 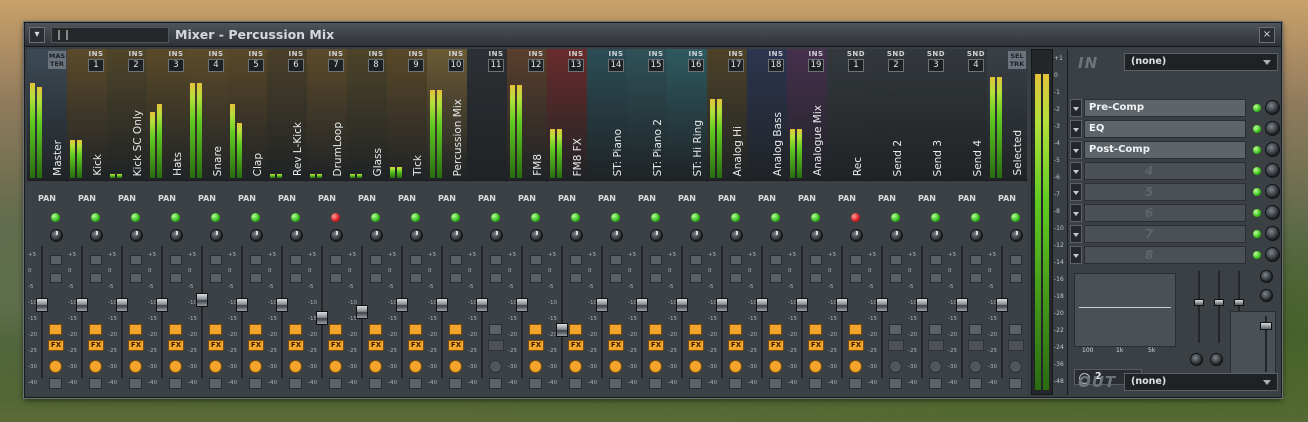 I want to click on channel-name: Glass, so click(x=378, y=162).